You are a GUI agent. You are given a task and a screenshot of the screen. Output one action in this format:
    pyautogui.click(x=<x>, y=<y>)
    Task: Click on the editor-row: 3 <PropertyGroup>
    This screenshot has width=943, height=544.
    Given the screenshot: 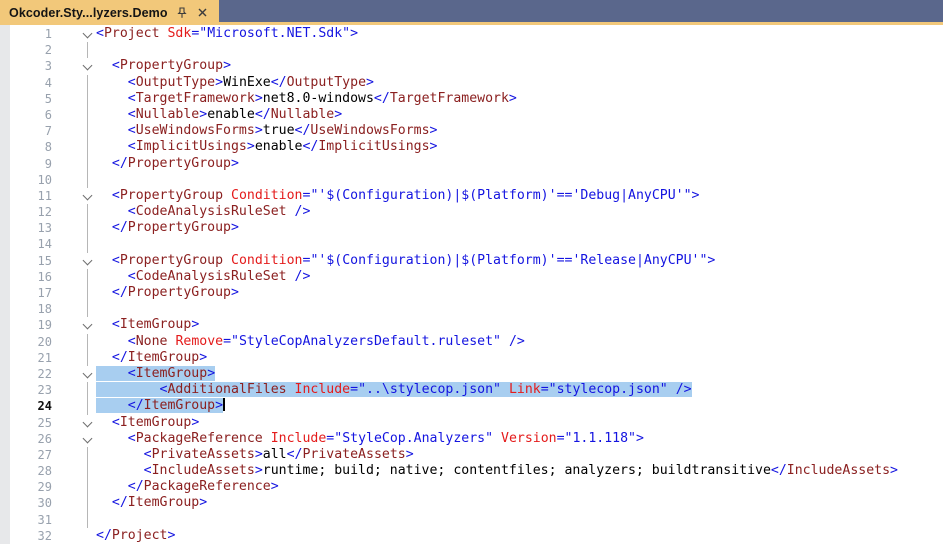 What is the action you would take?
    pyautogui.click(x=471, y=66)
    